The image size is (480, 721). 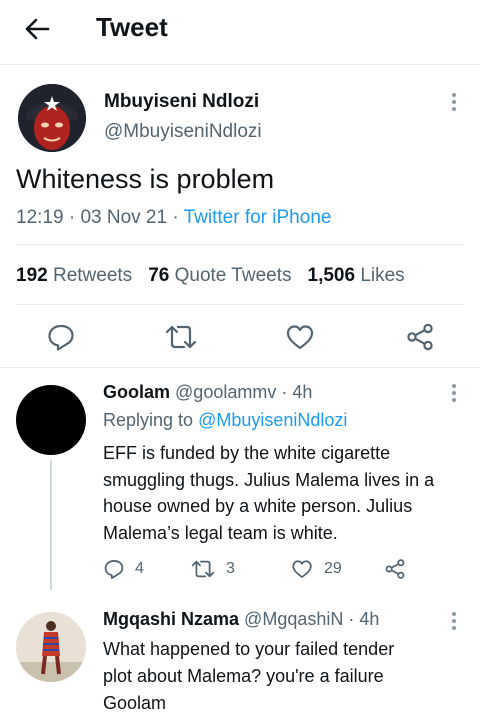 What do you see at coordinates (249, 649) in the screenshot?
I see `reply-text-line: What happened to your failed tender` at bounding box center [249, 649].